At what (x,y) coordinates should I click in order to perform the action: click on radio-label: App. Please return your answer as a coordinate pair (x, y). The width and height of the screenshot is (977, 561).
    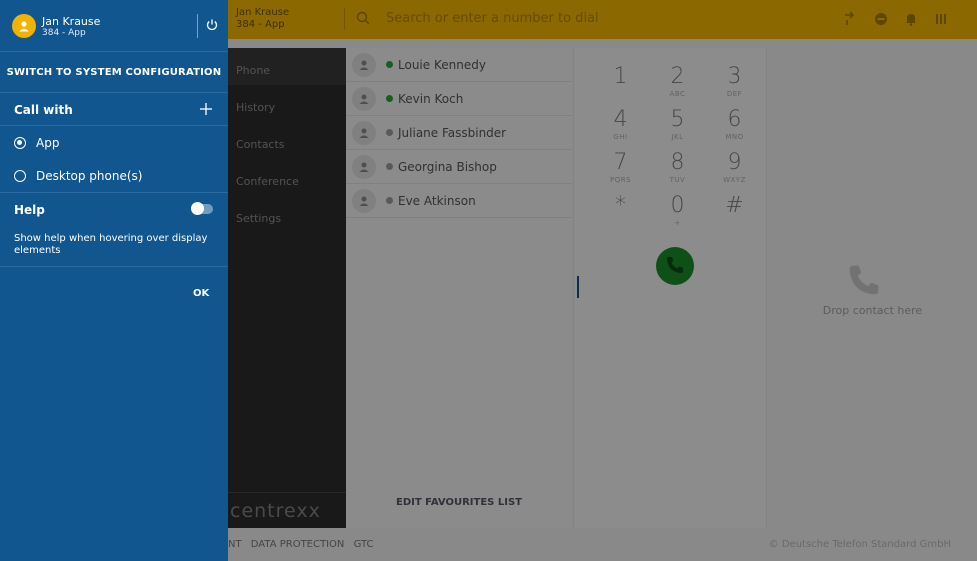
    Looking at the image, I should click on (48, 143).